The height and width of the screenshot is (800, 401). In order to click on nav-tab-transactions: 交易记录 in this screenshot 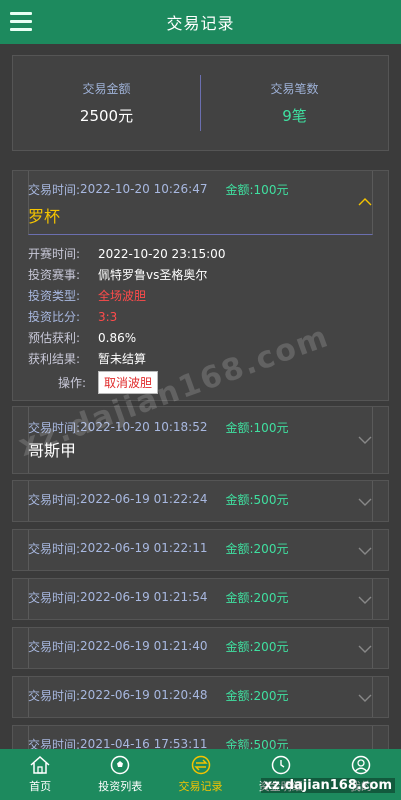, I will do `click(200, 774)`.